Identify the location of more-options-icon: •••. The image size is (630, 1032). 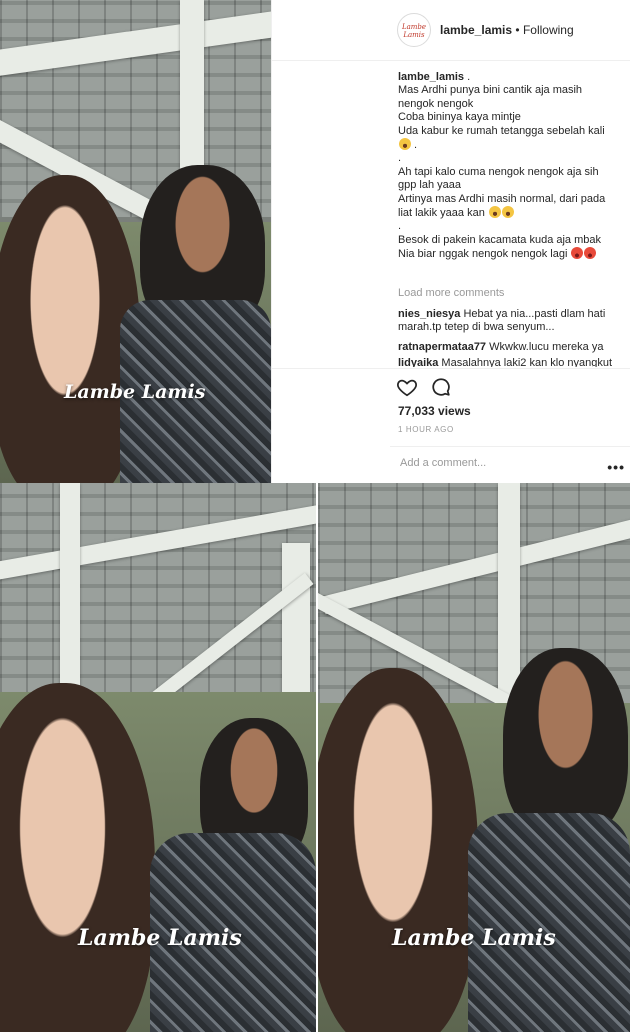
(616, 467).